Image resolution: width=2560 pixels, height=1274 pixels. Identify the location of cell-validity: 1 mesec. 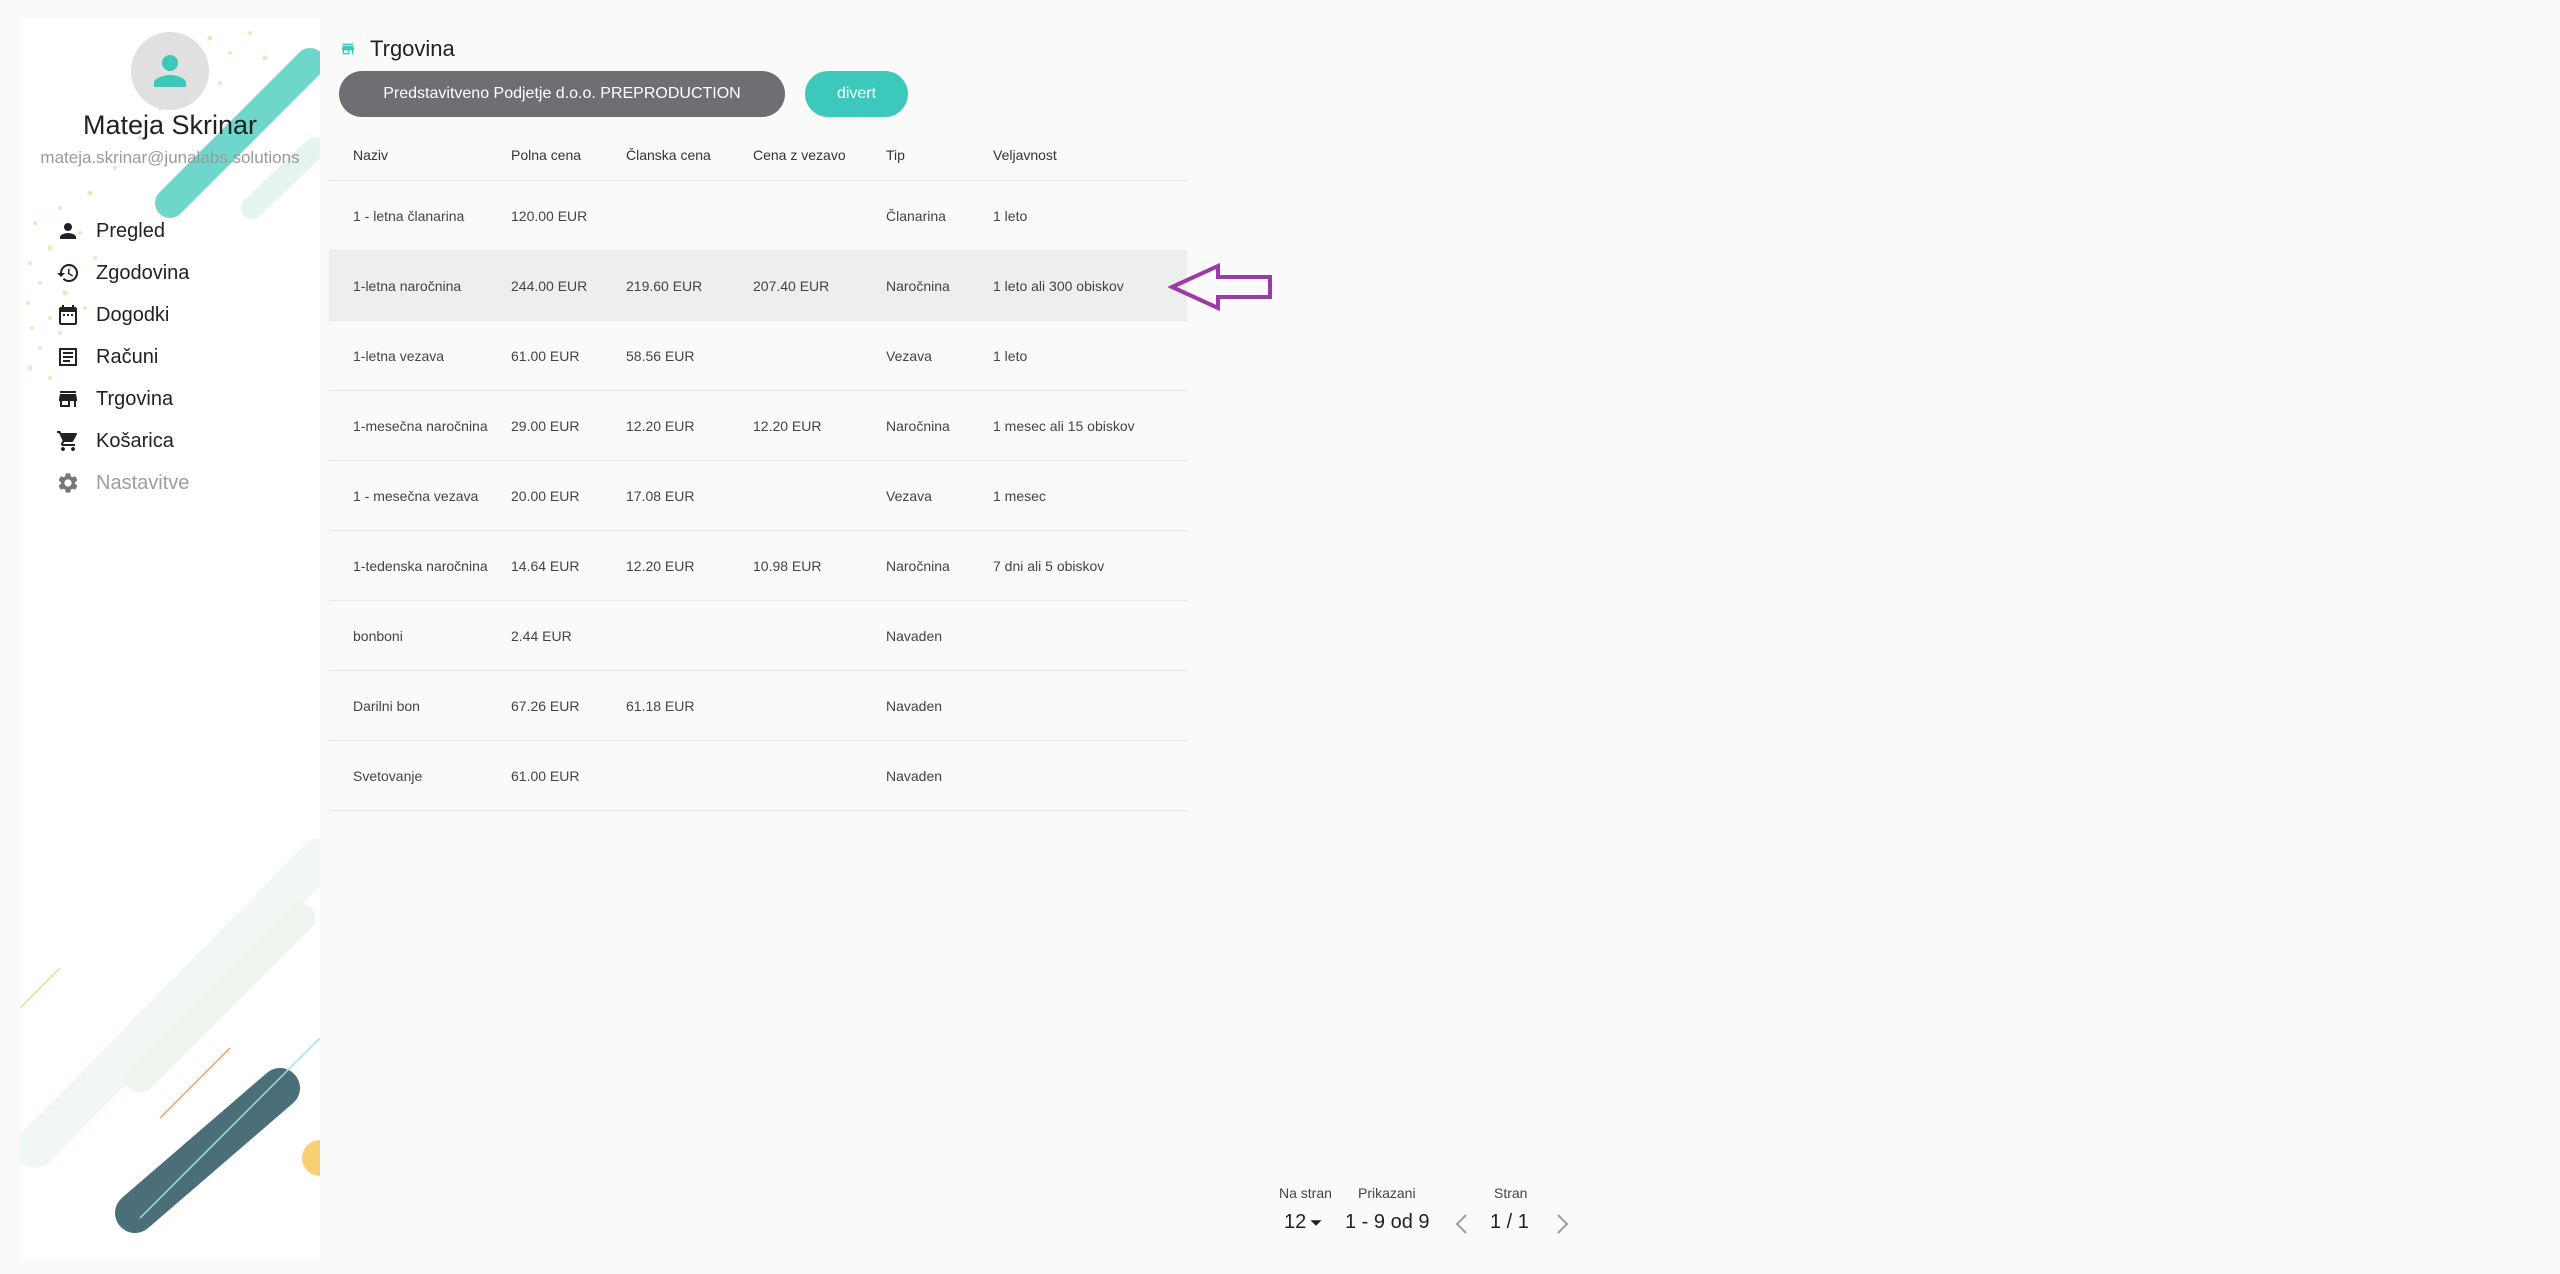
(1019, 495).